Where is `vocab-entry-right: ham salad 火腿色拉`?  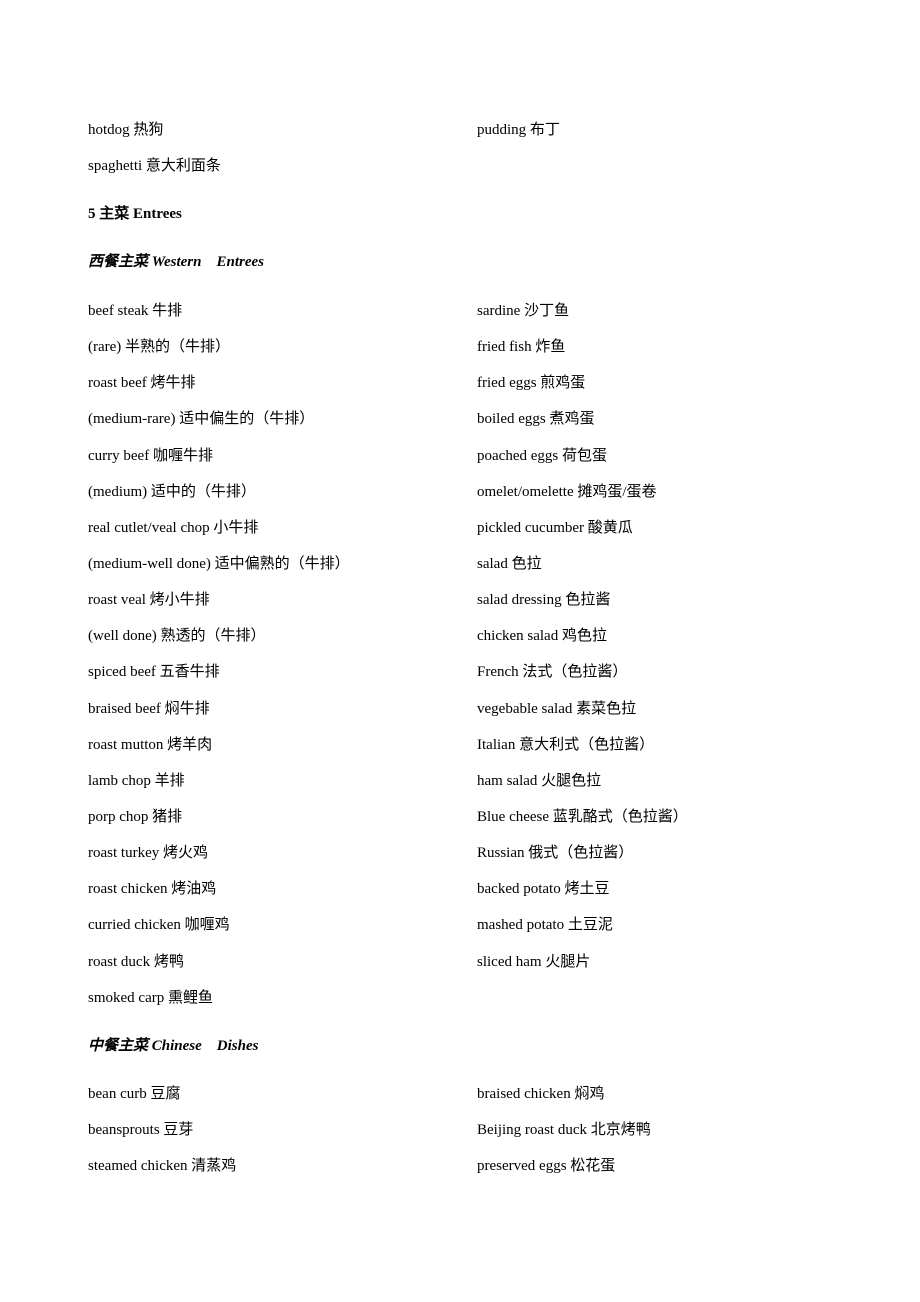
vocab-entry-right: ham salad 火腿色拉 is located at coordinates (539, 780).